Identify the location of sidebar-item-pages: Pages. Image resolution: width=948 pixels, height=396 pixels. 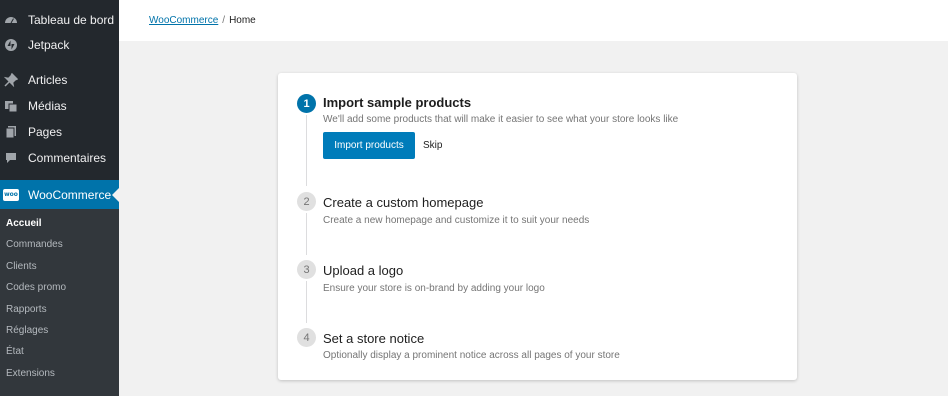
(59, 132).